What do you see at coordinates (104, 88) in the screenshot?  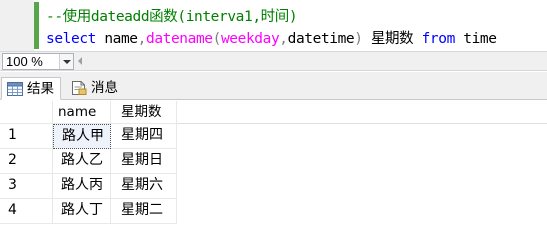 I see `tab-messages-label: 消息` at bounding box center [104, 88].